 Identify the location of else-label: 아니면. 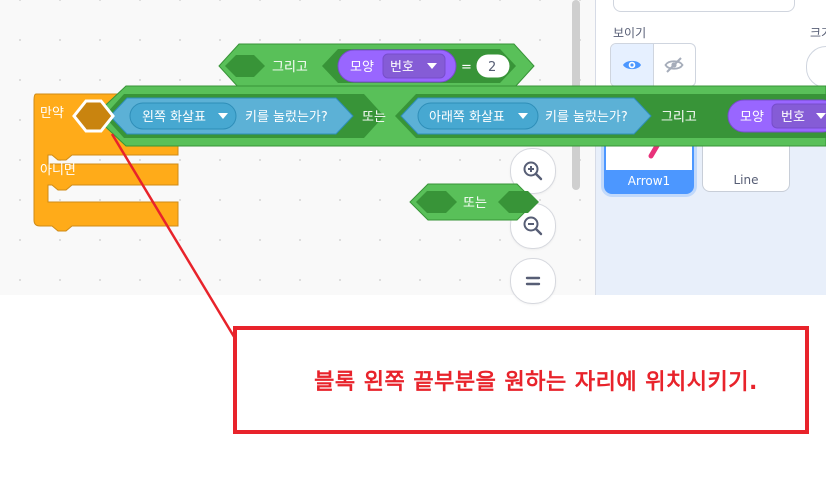
(58, 170).